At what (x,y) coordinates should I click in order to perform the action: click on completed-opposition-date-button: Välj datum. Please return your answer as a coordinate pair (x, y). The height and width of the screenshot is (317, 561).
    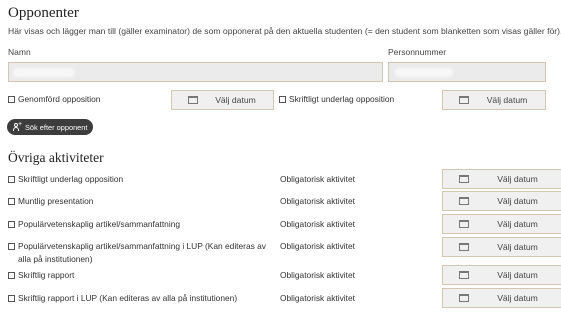
    Looking at the image, I should click on (222, 100).